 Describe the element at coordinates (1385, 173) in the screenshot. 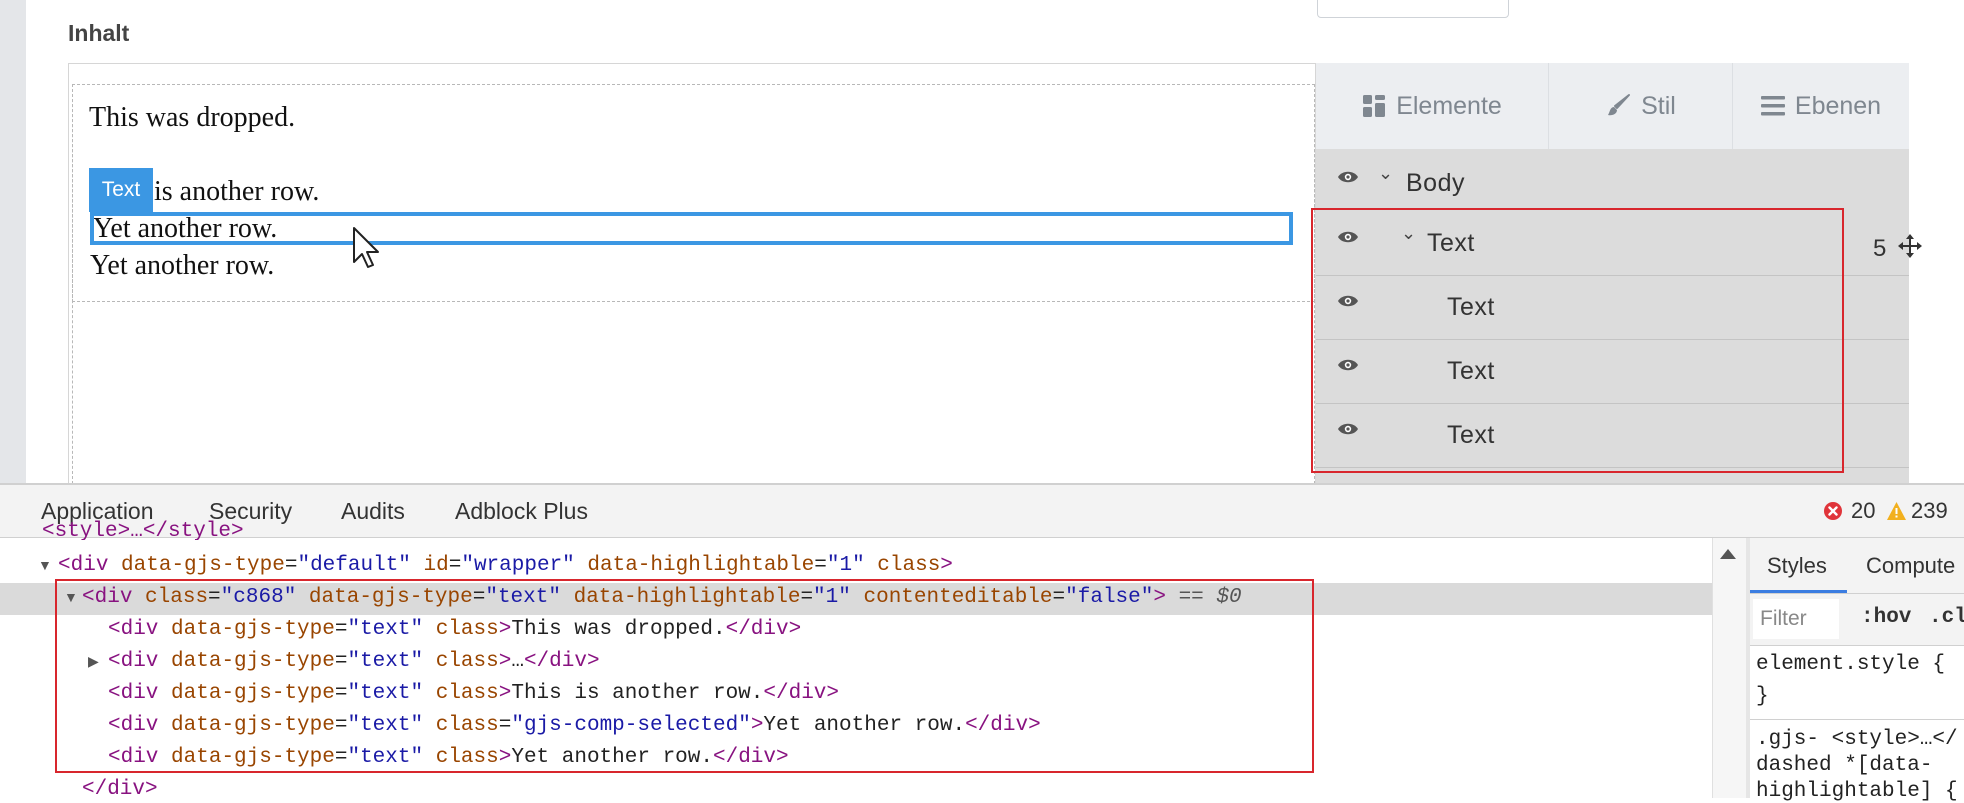

I see `chevron-down-icon: ⌄` at that location.